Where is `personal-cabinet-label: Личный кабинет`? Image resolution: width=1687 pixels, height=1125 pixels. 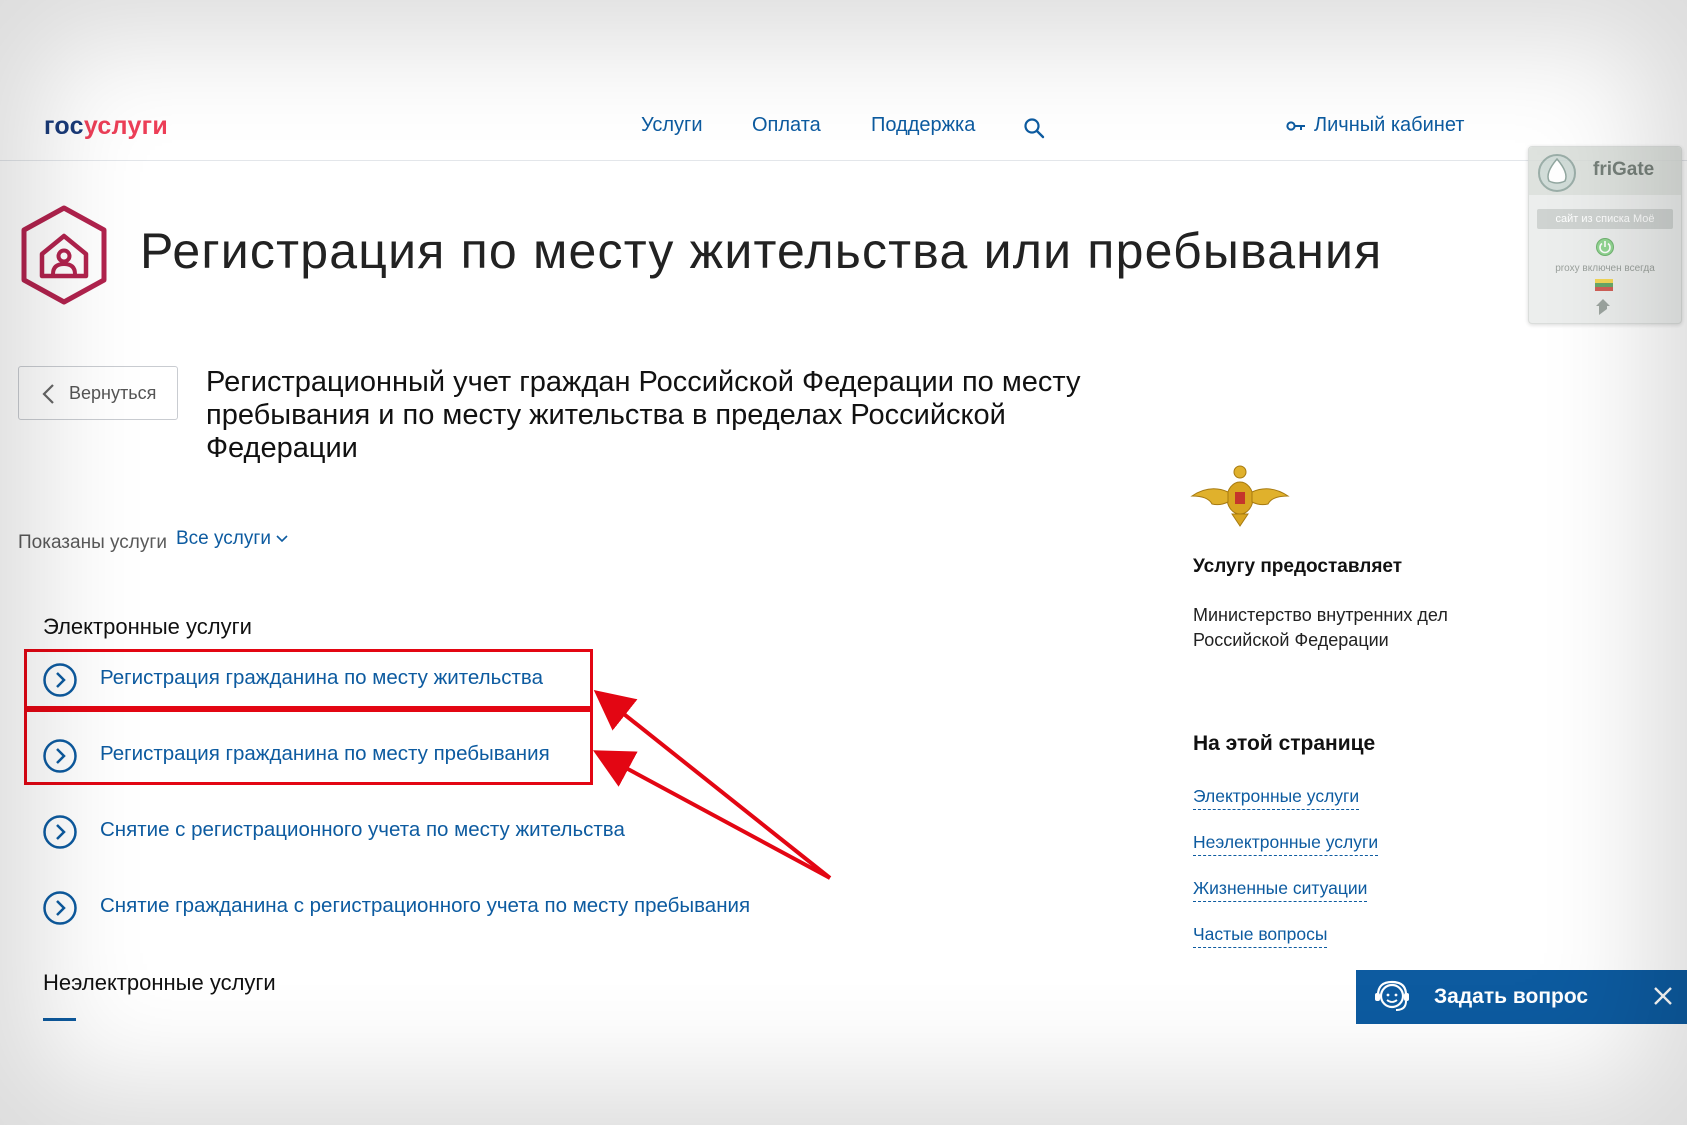
personal-cabinet-label: Личный кабинет is located at coordinates (1389, 125).